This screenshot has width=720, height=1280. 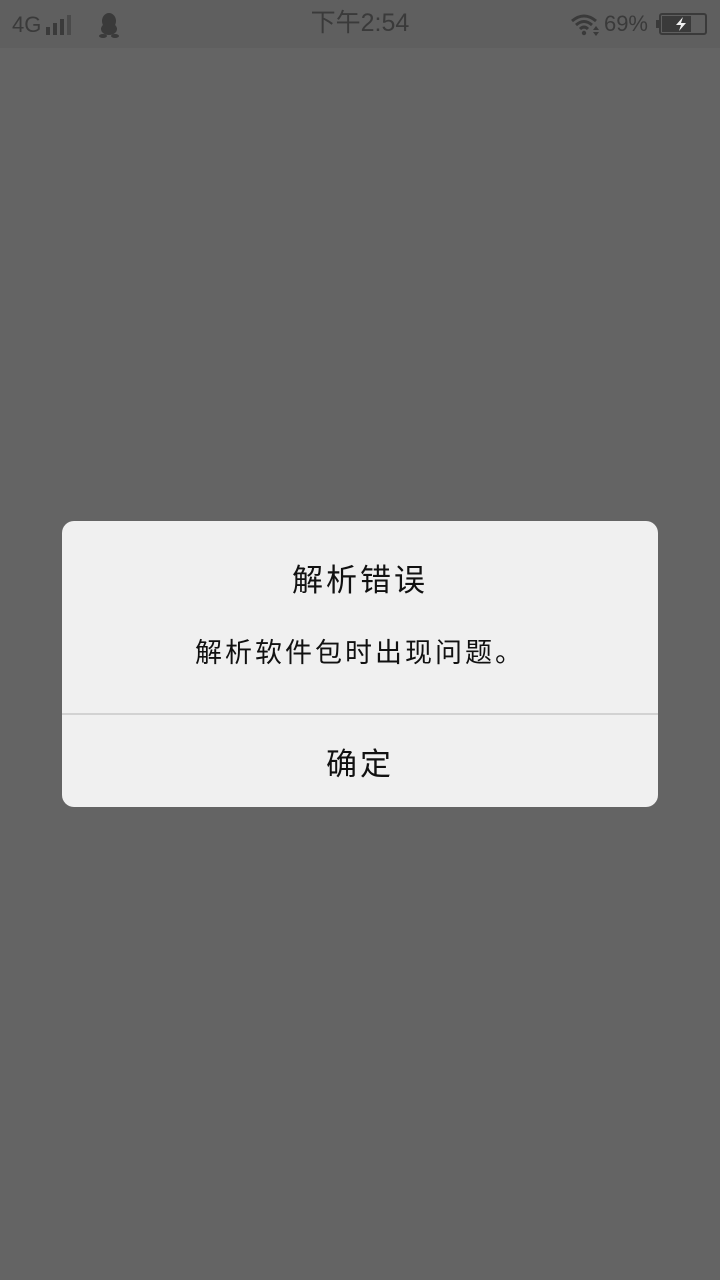 I want to click on dialog-message: 解析软件包时出现问题。, so click(x=360, y=653).